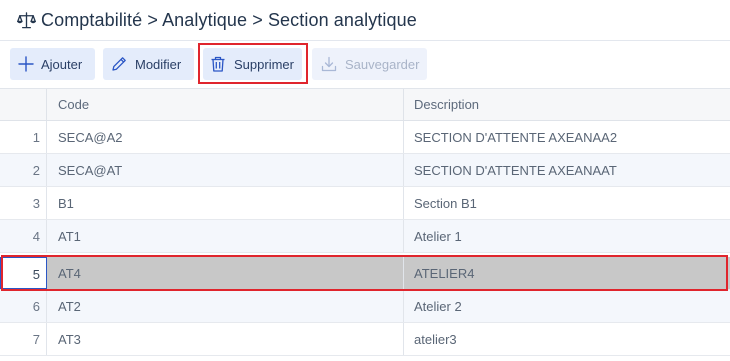  I want to click on table-row: 7 AT3 atelier3, so click(365, 339).